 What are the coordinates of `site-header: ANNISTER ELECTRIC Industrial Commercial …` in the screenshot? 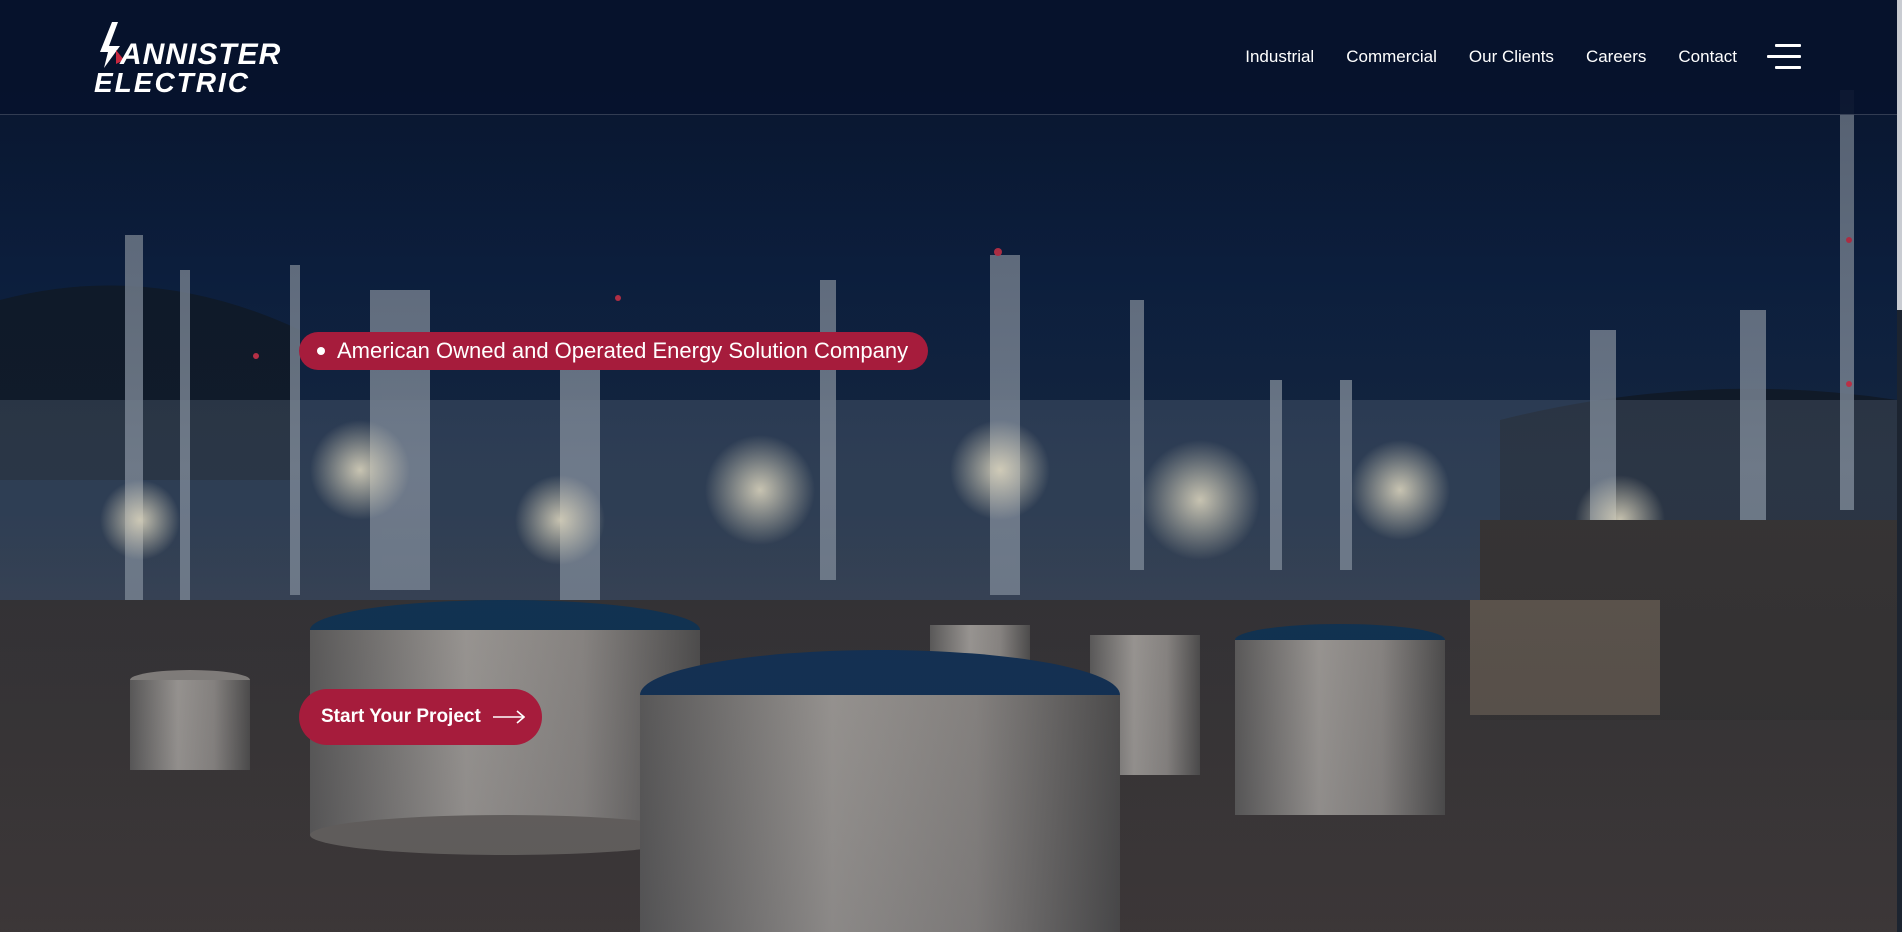 It's located at (948, 57).